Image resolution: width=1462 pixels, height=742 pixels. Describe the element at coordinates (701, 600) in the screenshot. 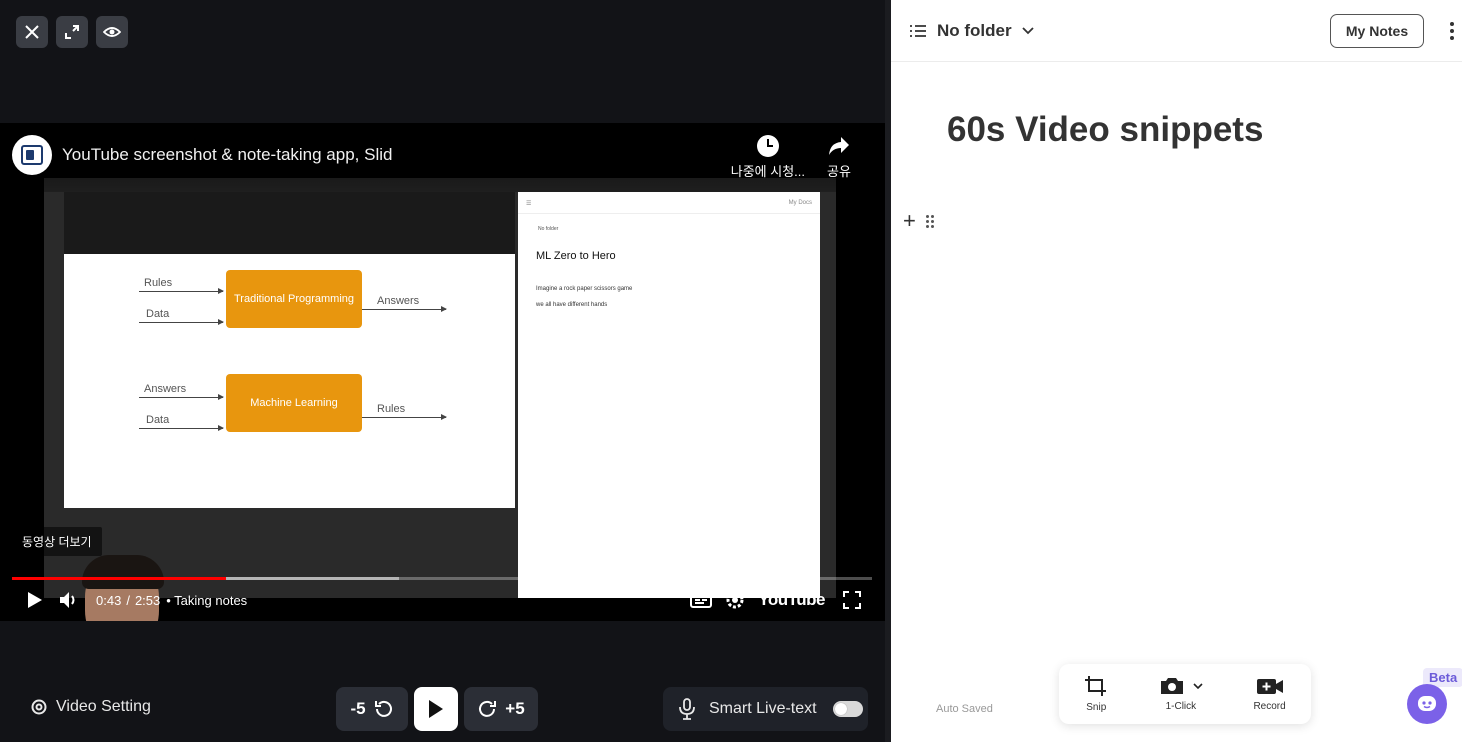

I see `subtitles-icon` at that location.